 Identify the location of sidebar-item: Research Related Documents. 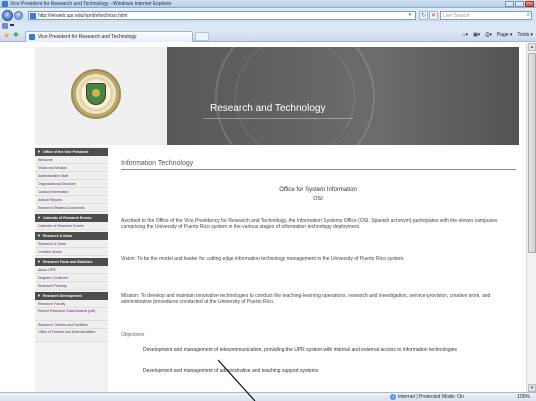
(71, 208).